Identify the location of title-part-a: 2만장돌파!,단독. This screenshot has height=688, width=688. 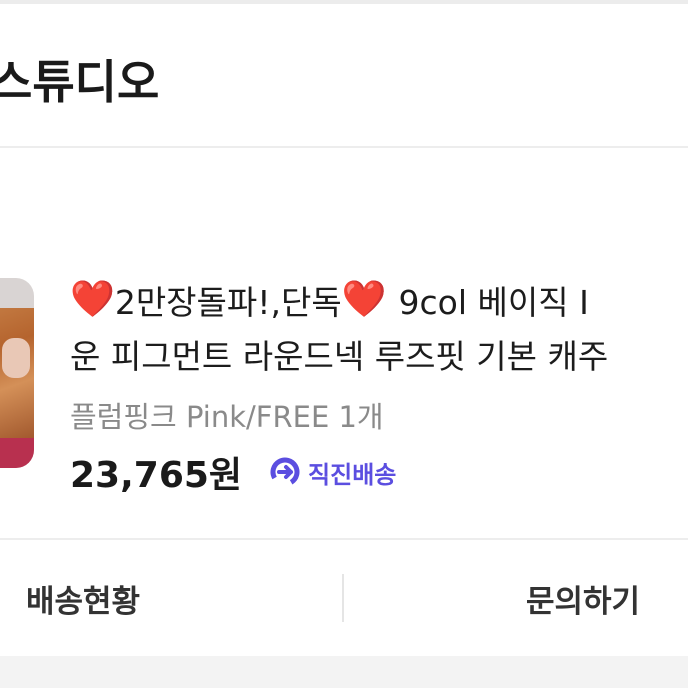
(228, 302).